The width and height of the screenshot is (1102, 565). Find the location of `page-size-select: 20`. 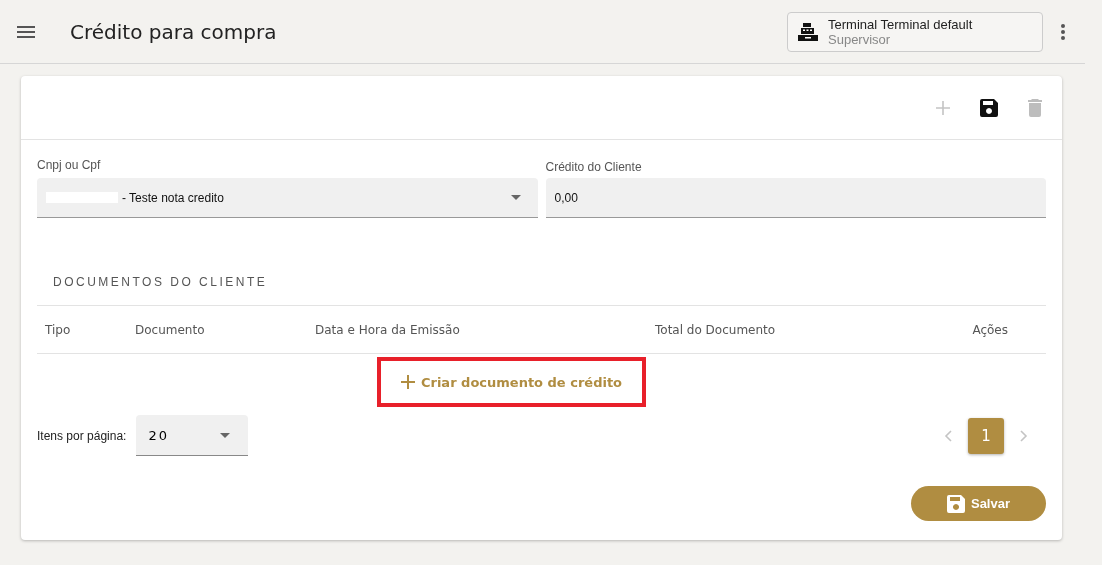

page-size-select: 20 is located at coordinates (192, 435).